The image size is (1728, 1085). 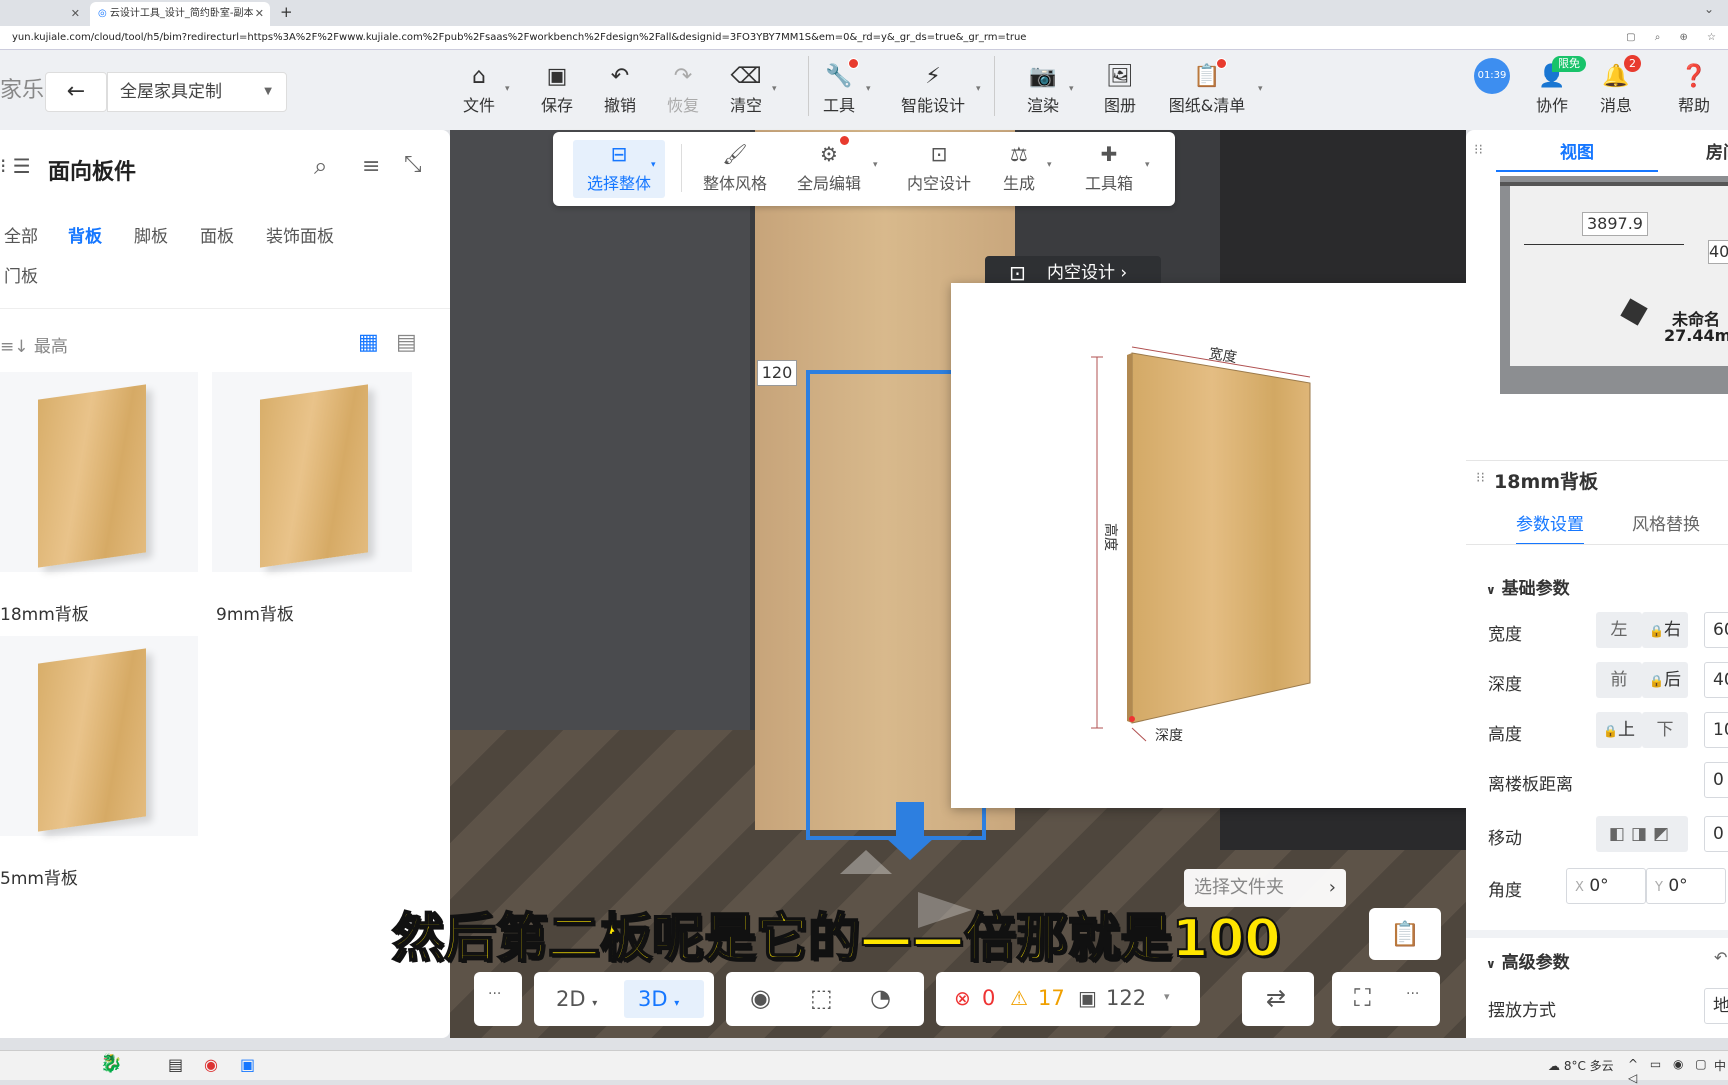 What do you see at coordinates (180, 14) in the screenshot?
I see `browser-tab-active: ◎ 云设计工具_设计_简约卧室-副本 ✕` at bounding box center [180, 14].